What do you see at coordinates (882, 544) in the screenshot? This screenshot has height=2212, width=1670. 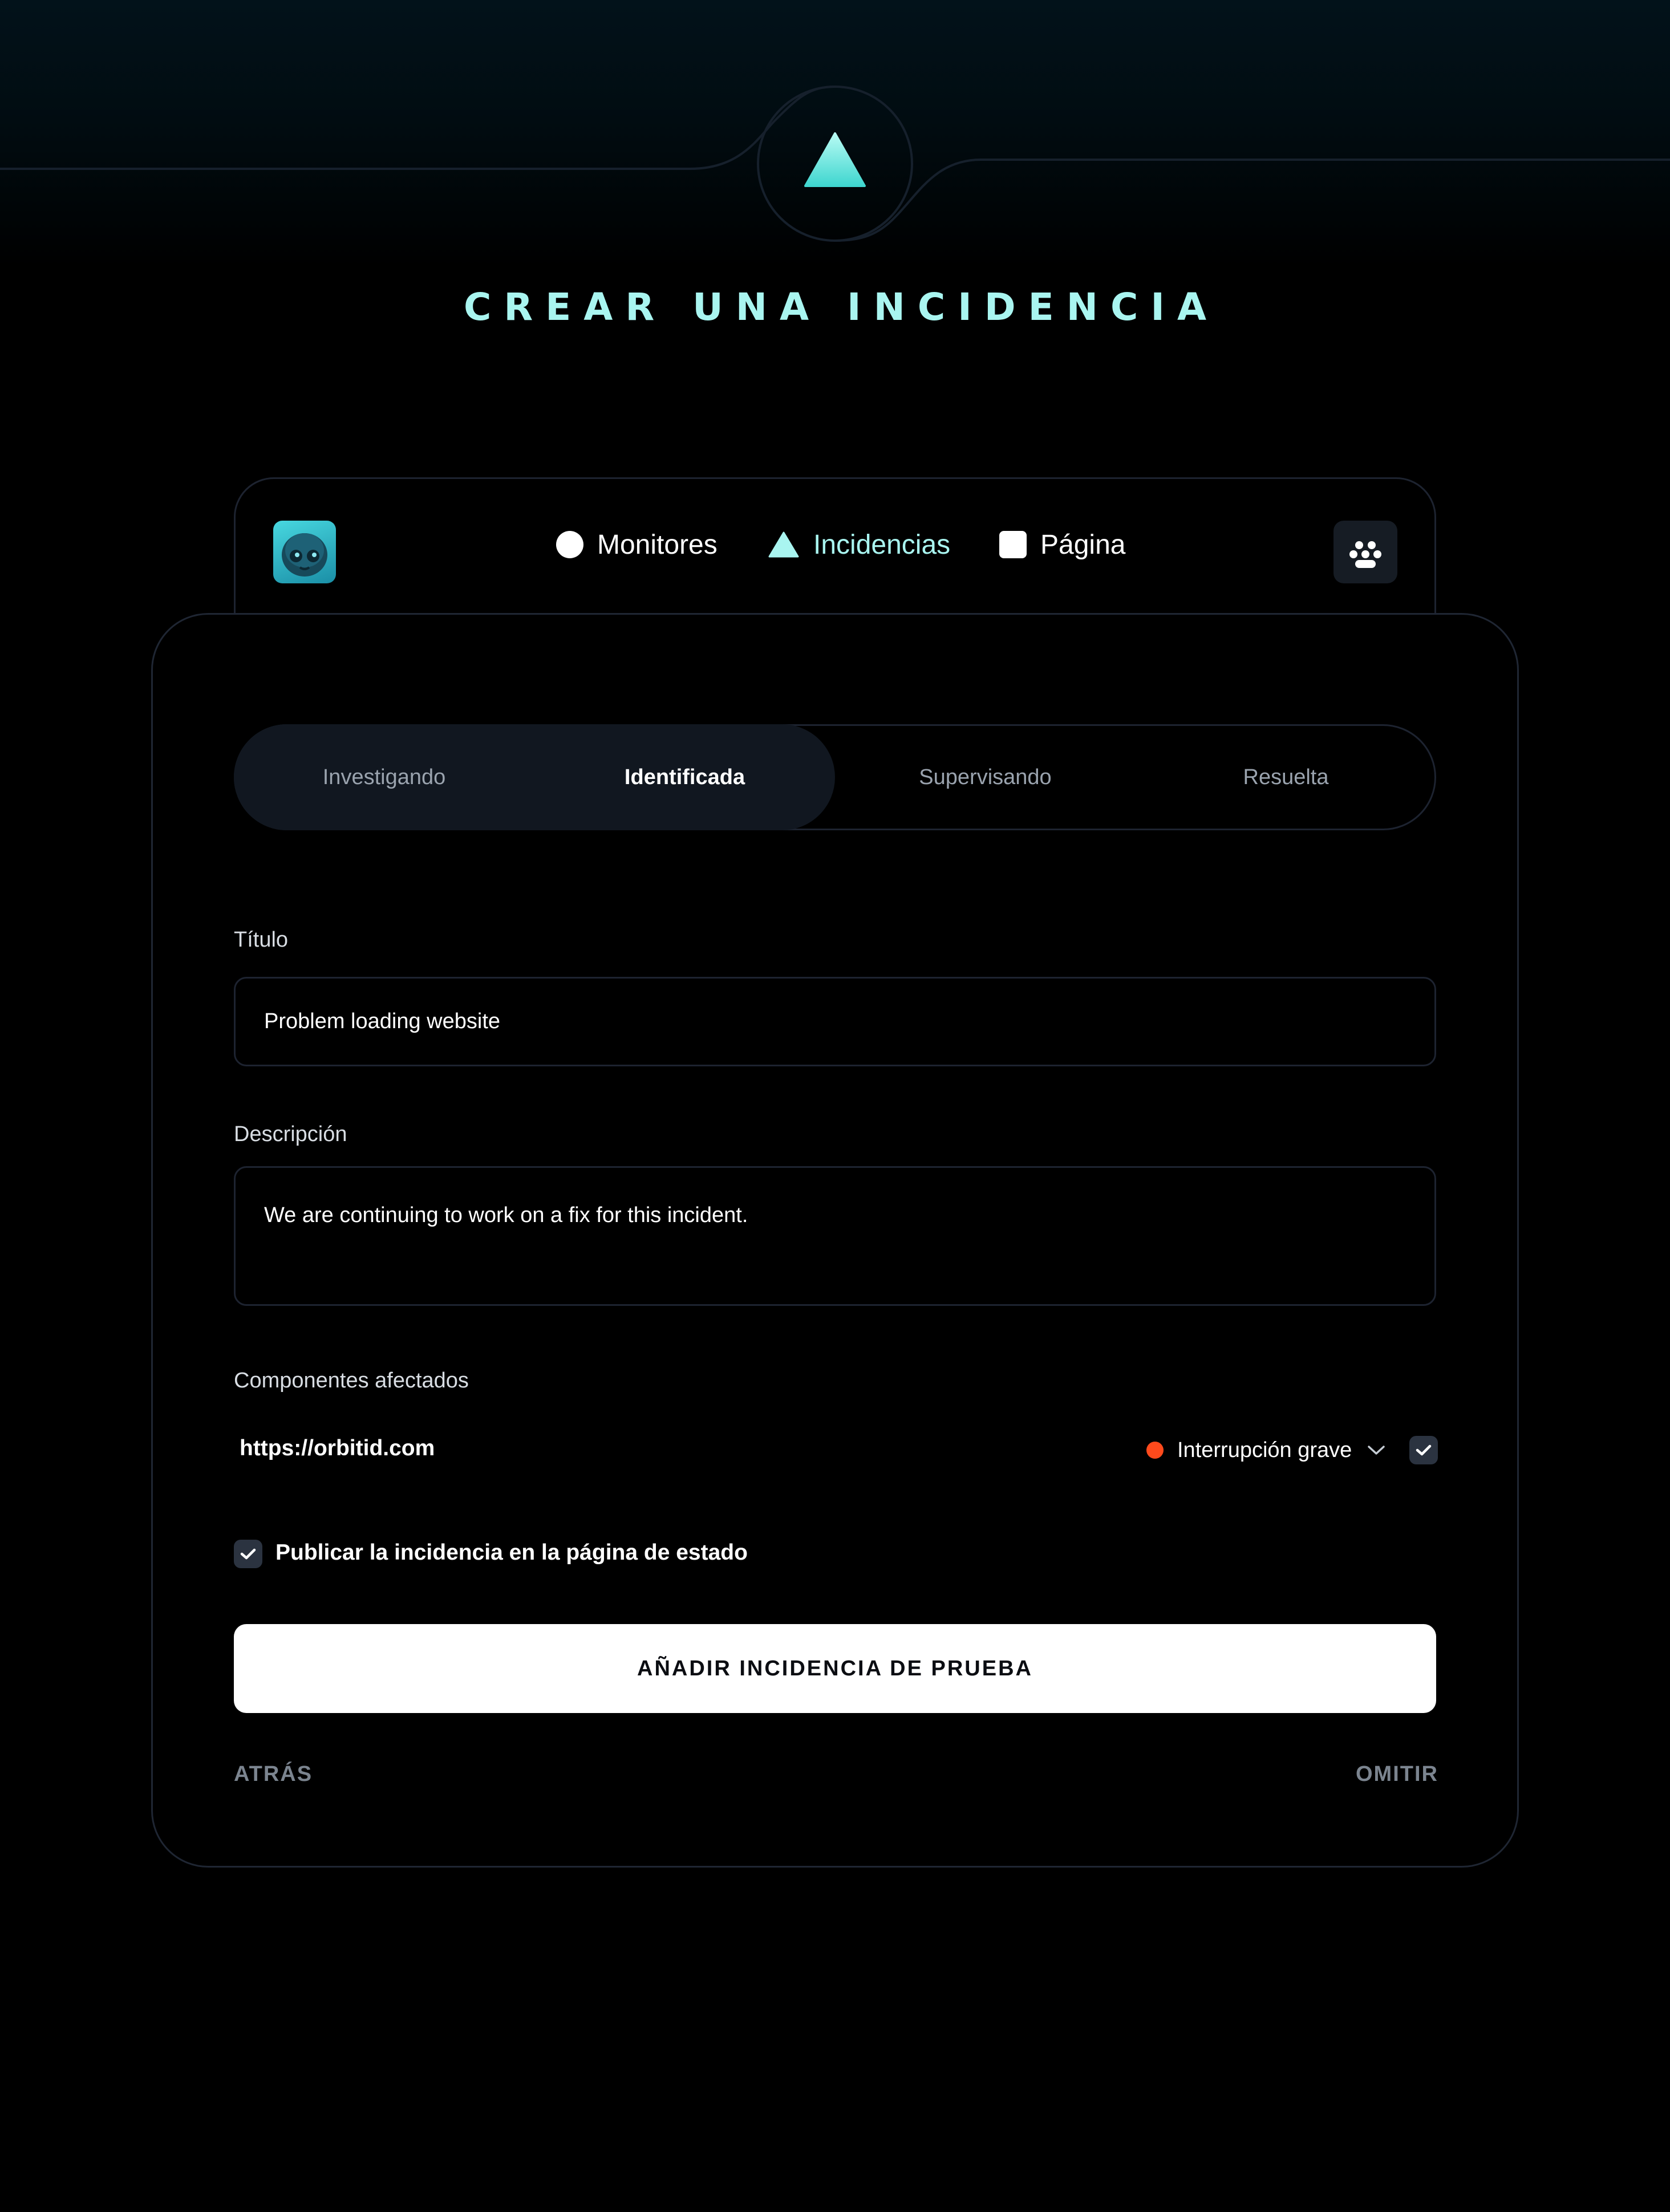 I see `tab-incidencias-label: Incidencias` at bounding box center [882, 544].